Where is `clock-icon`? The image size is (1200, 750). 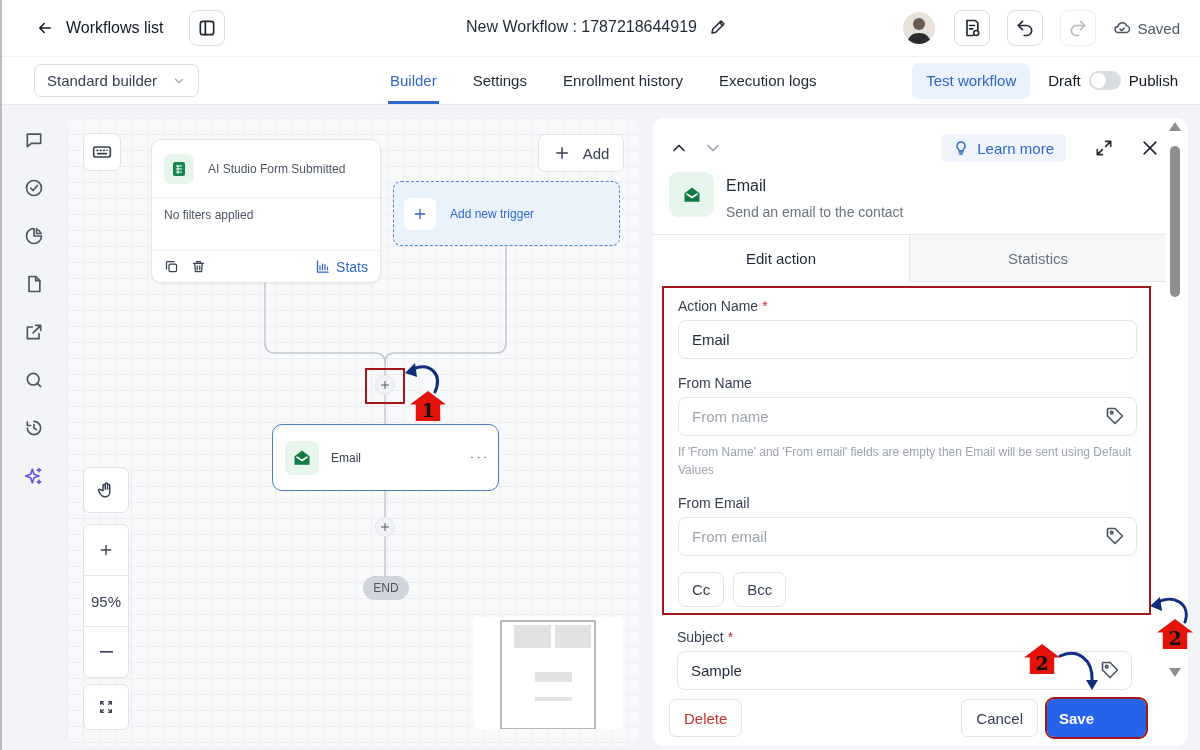 clock-icon is located at coordinates (34, 428).